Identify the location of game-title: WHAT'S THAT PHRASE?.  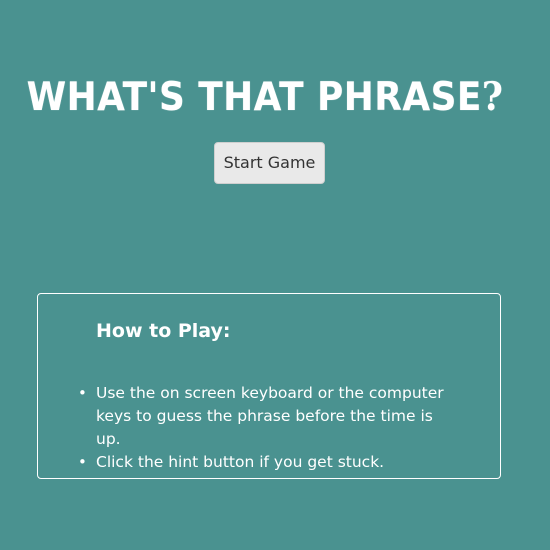
(265, 97).